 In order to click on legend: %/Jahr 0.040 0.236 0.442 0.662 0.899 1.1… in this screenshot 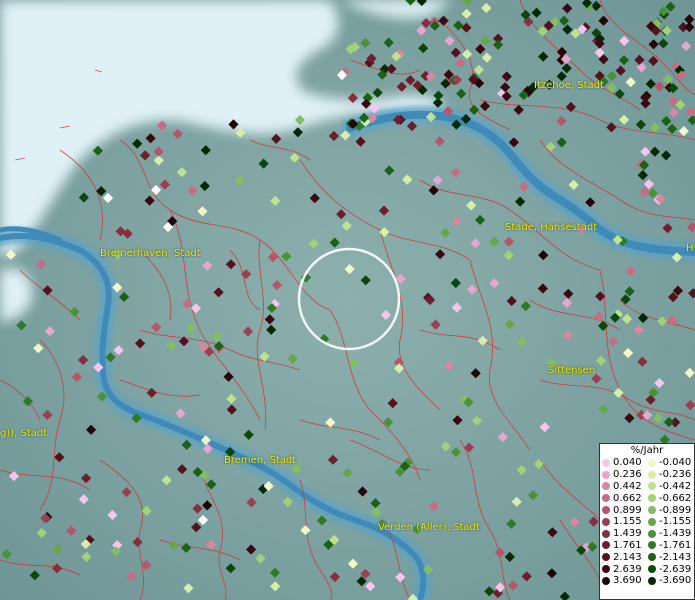, I will do `click(647, 521)`.